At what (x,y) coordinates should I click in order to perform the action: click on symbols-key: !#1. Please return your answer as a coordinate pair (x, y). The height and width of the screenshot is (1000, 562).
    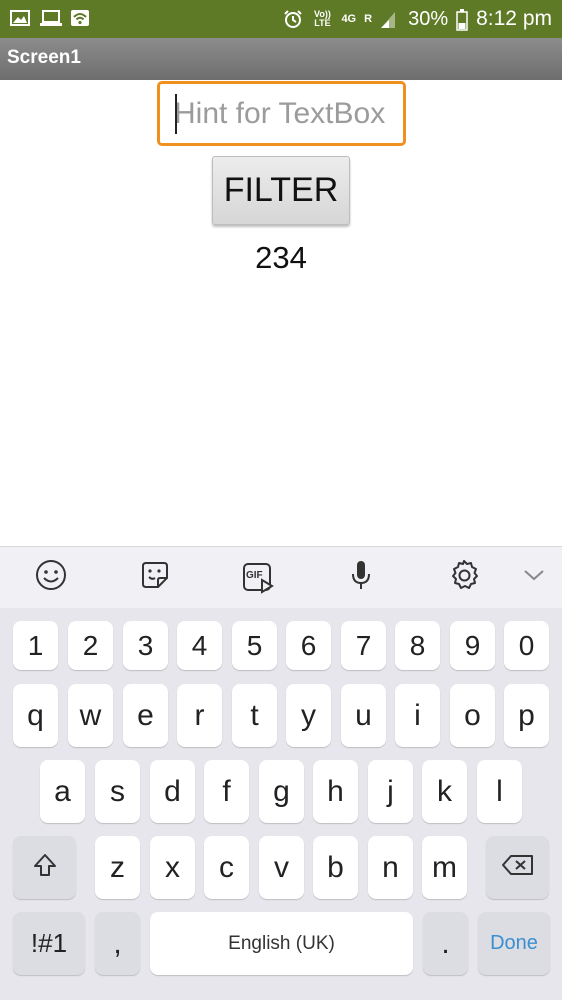
    Looking at the image, I should click on (49, 943).